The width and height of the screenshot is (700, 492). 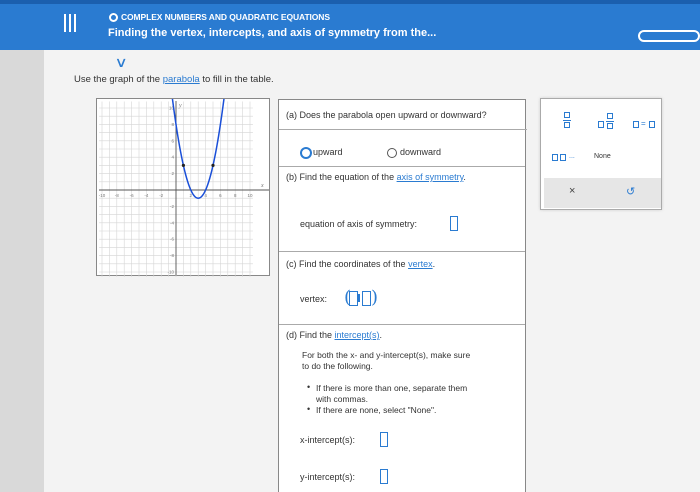 What do you see at coordinates (161, 195) in the screenshot?
I see `x-tick-label: -2` at bounding box center [161, 195].